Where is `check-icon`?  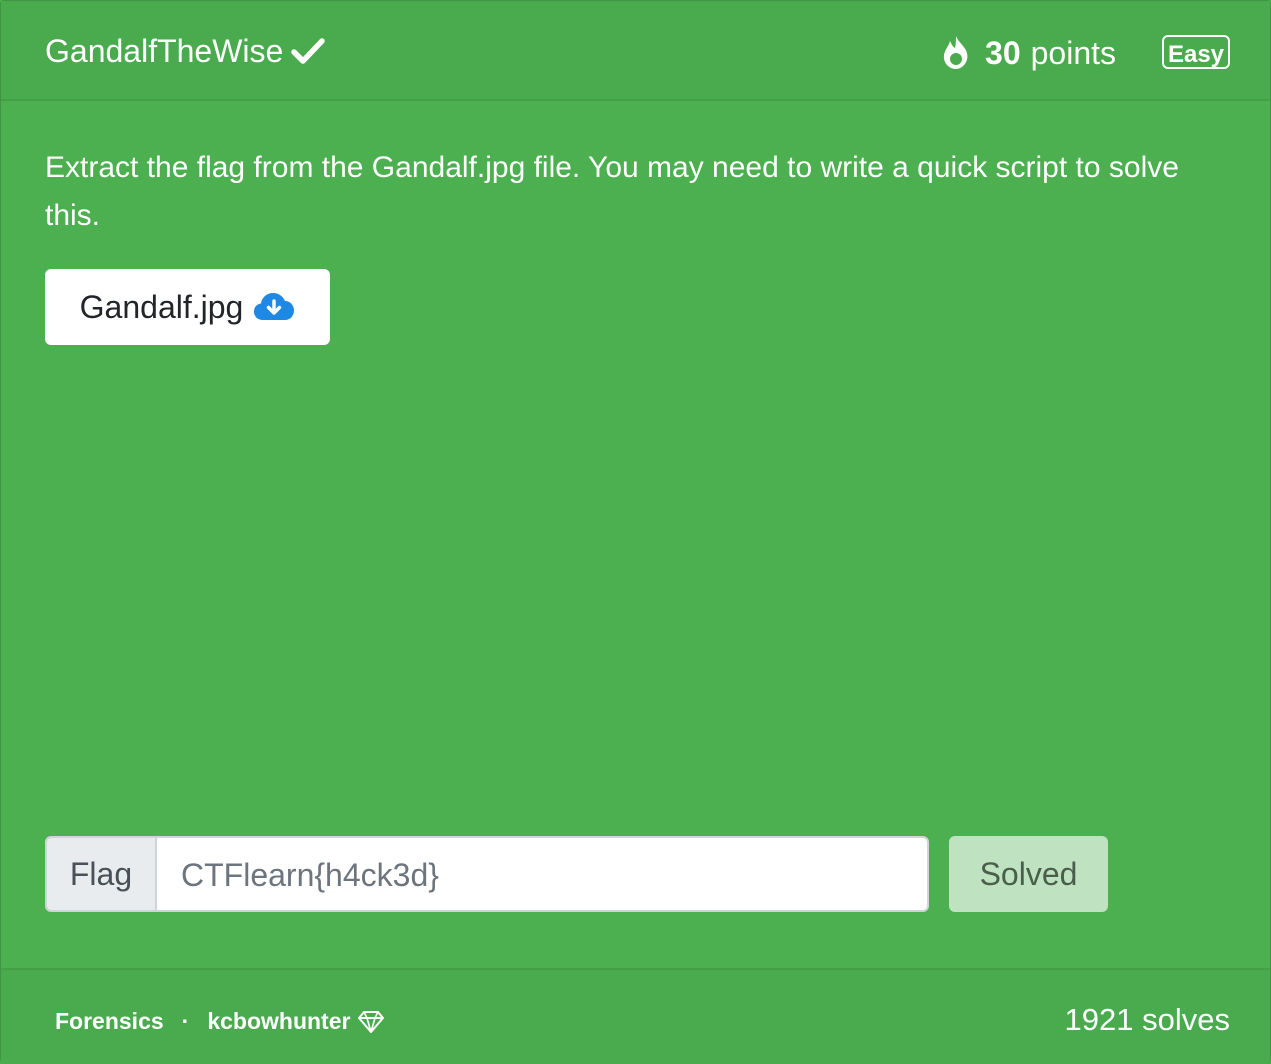
check-icon is located at coordinates (308, 51).